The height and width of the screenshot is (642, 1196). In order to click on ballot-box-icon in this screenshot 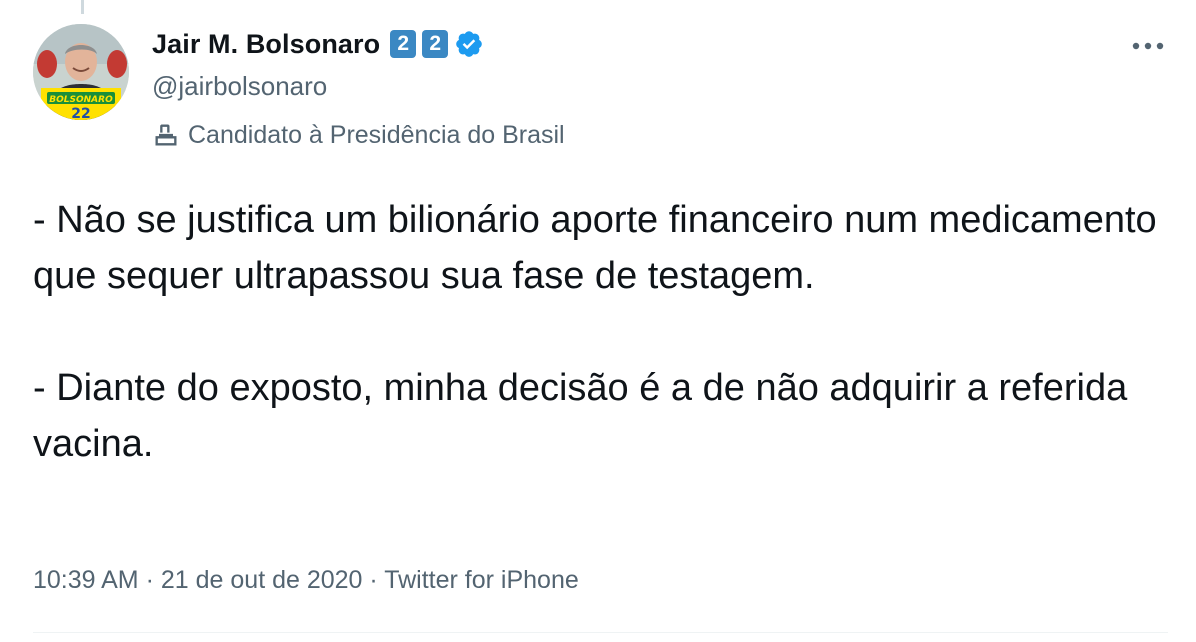, I will do `click(166, 135)`.